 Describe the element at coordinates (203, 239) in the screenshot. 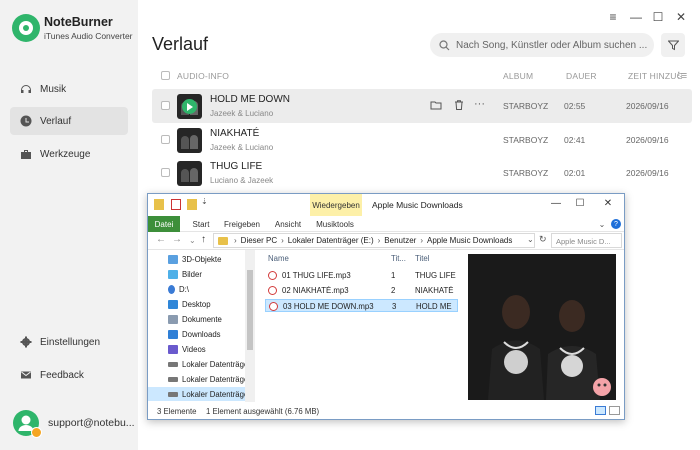

I see `up-icon: ↑` at that location.